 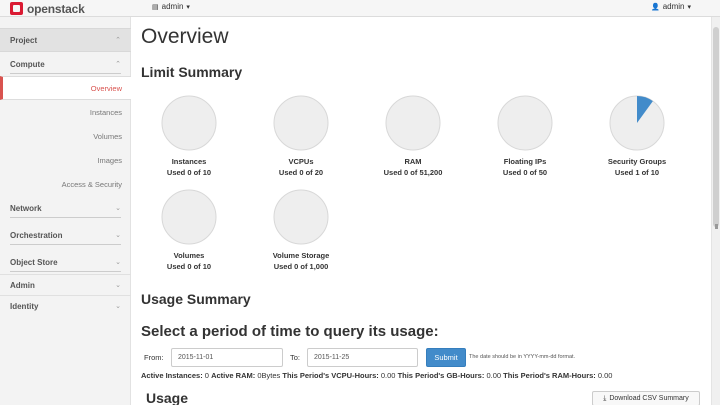 I want to click on sidebar-section-compute: Compute ⌃, so click(x=65, y=64).